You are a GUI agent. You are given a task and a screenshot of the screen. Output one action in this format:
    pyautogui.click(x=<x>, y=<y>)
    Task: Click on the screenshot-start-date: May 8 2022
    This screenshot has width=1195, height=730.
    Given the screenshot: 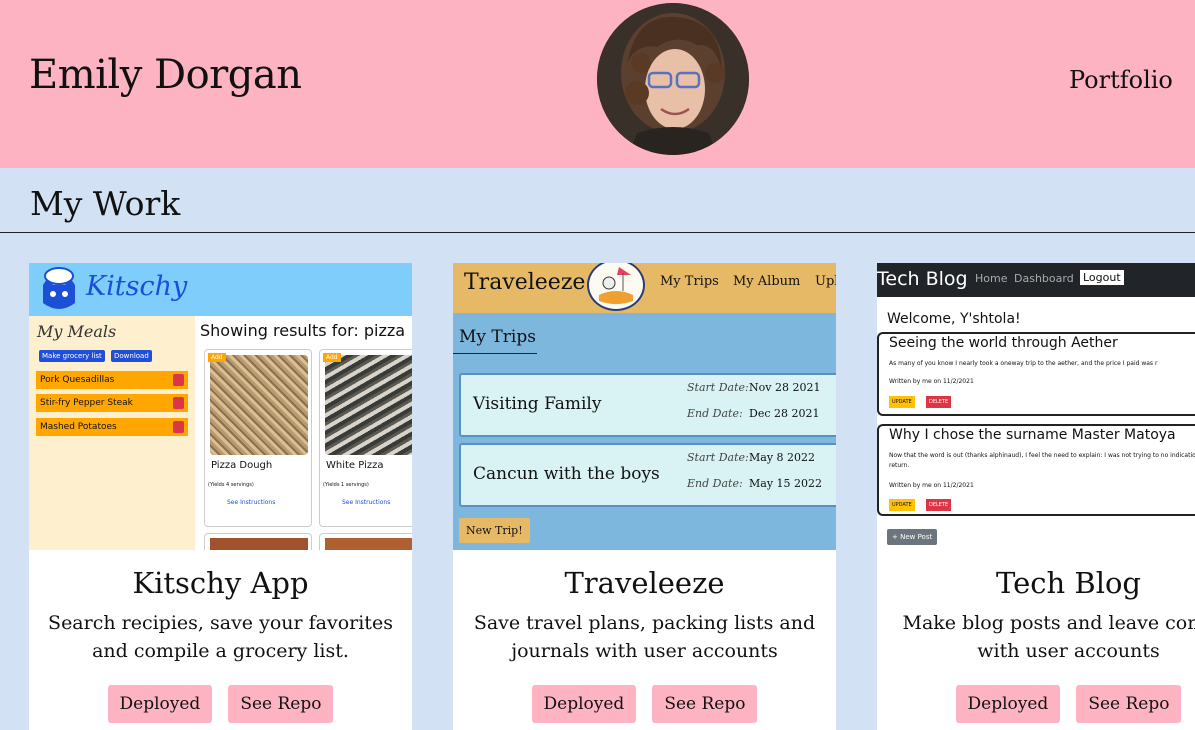 What is the action you would take?
    pyautogui.click(x=782, y=457)
    